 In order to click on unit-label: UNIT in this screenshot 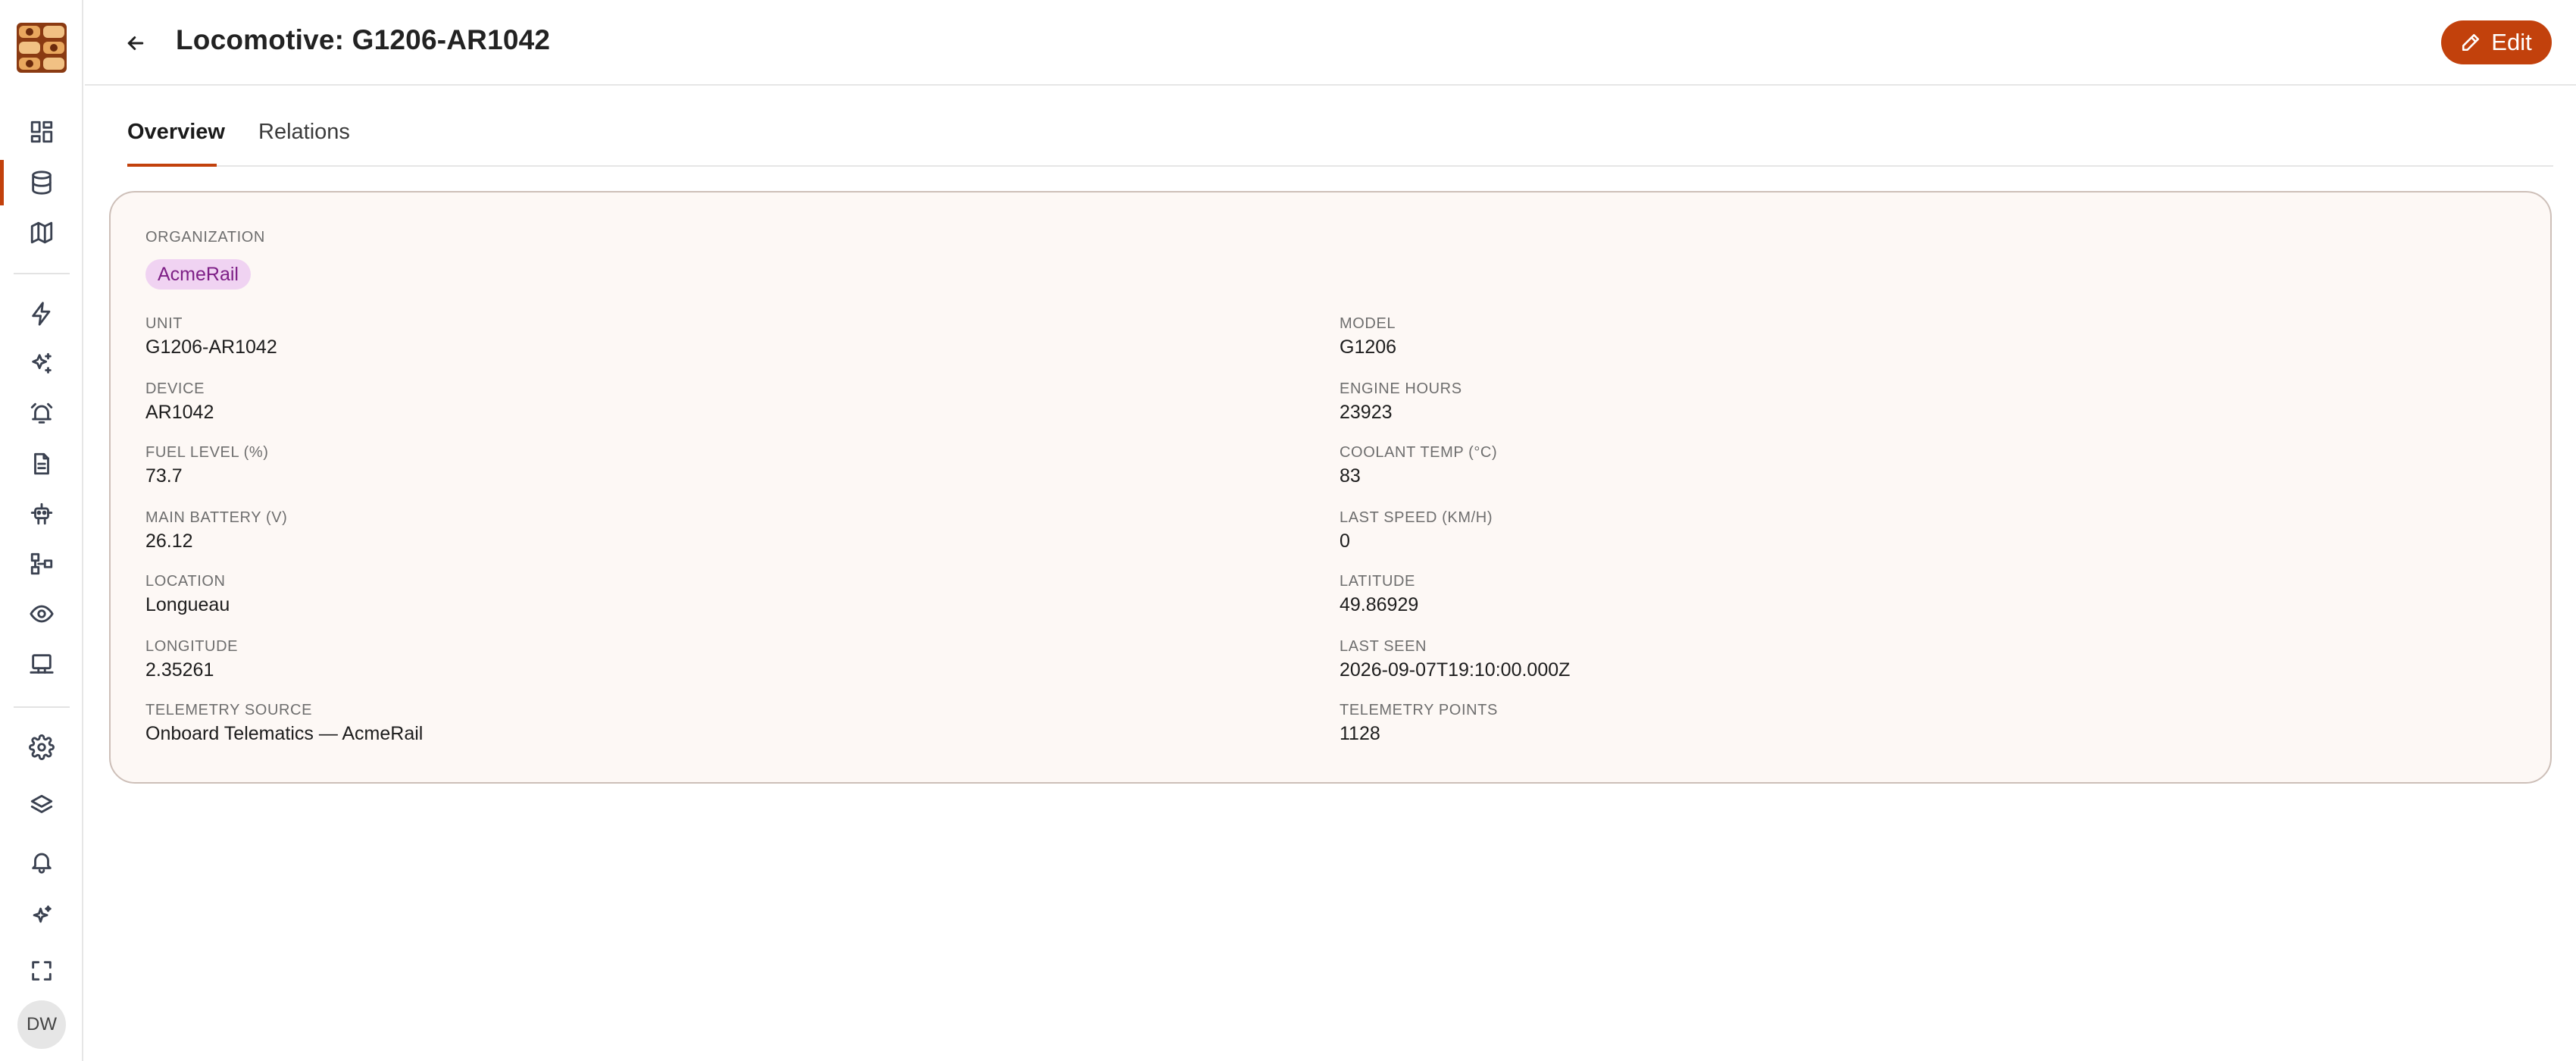, I will do `click(164, 324)`.